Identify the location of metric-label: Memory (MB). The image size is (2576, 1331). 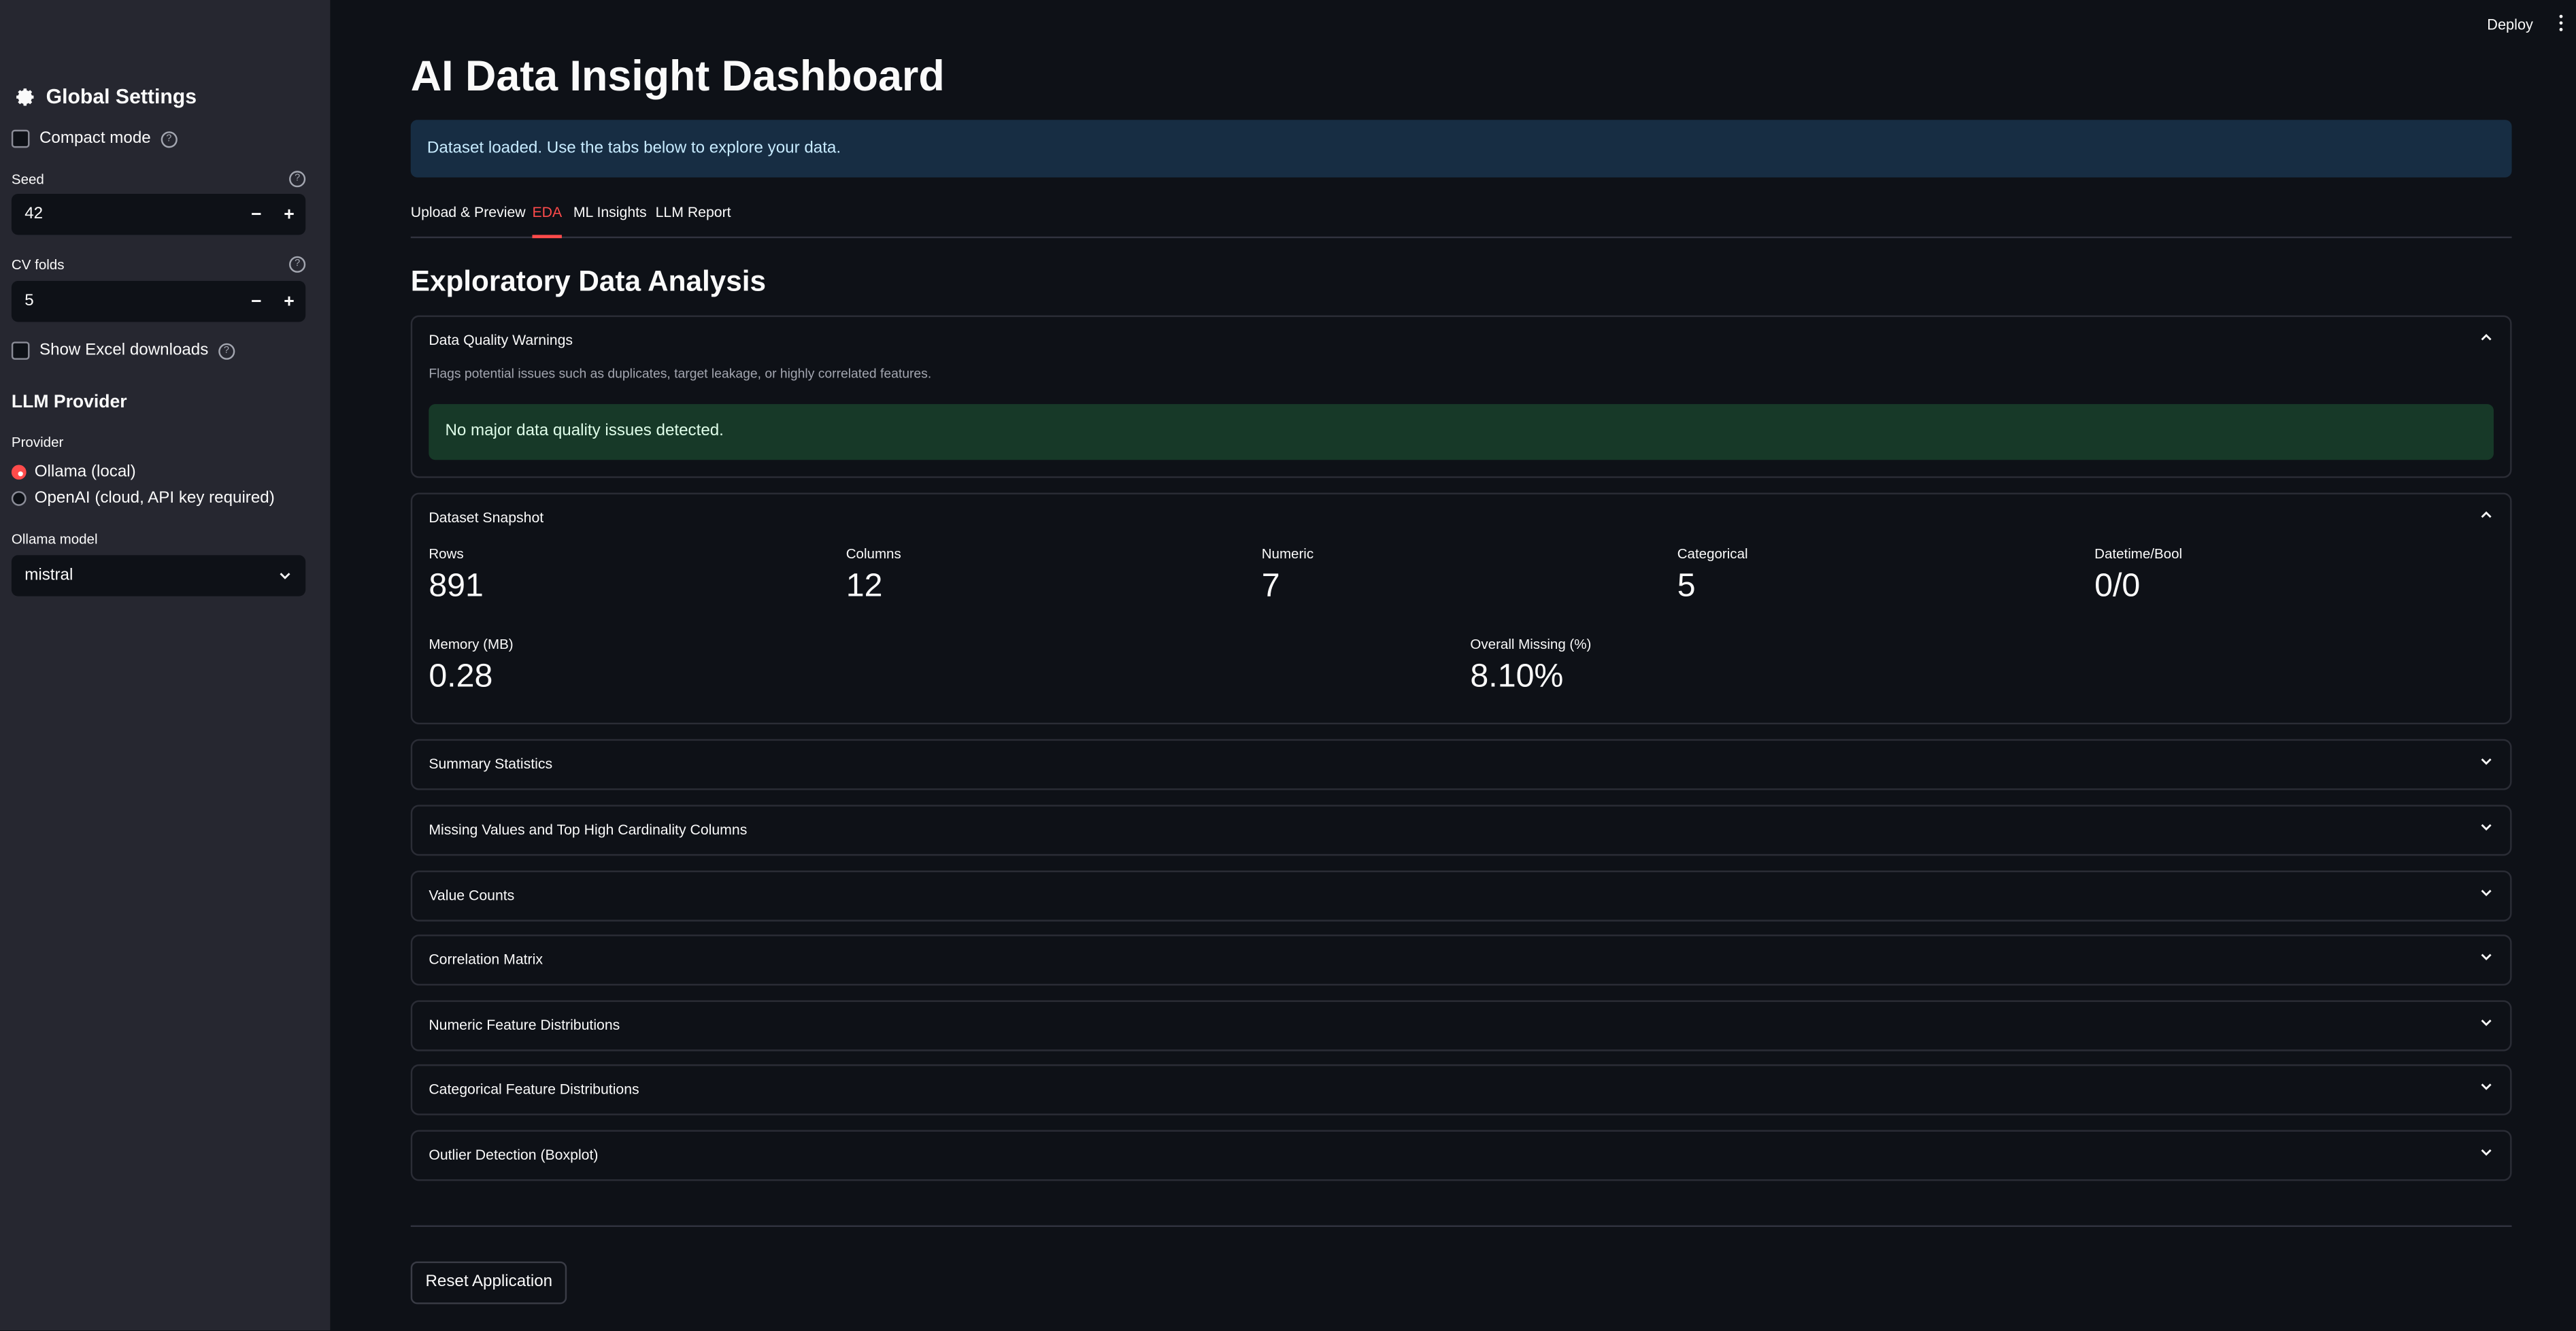
(471, 644).